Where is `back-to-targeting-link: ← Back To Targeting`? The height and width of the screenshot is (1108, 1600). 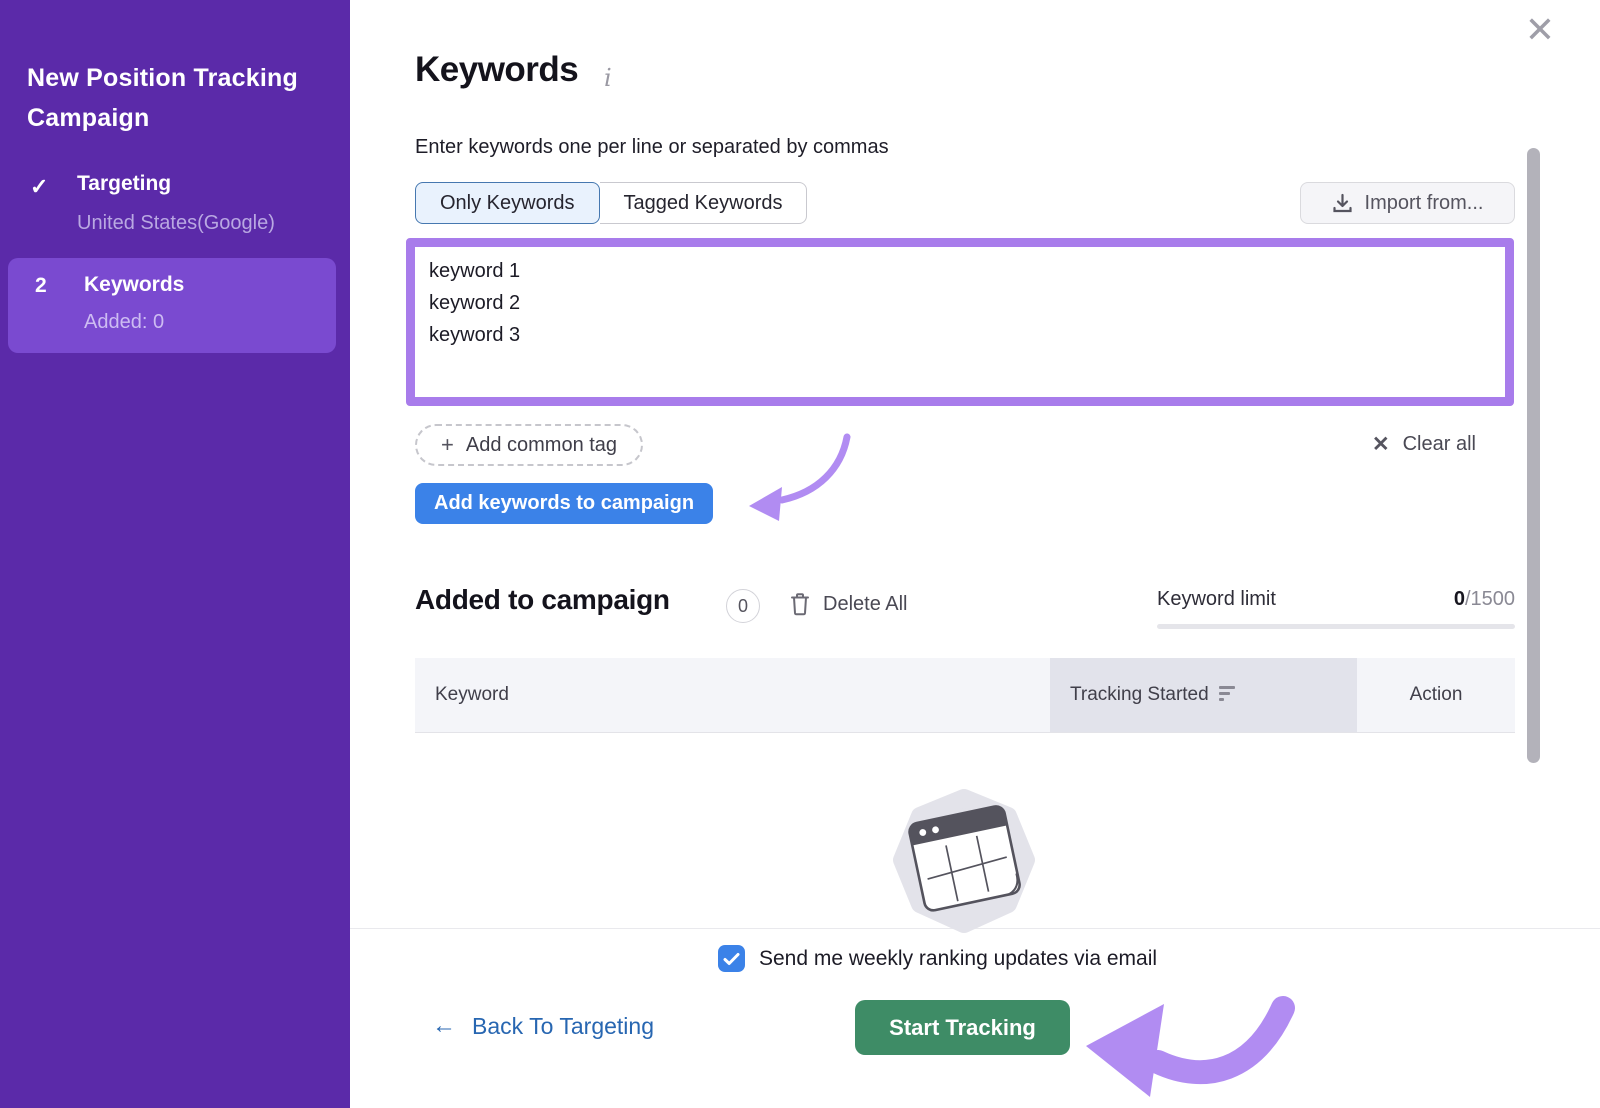
back-to-targeting-link: ← Back To Targeting is located at coordinates (543, 1026).